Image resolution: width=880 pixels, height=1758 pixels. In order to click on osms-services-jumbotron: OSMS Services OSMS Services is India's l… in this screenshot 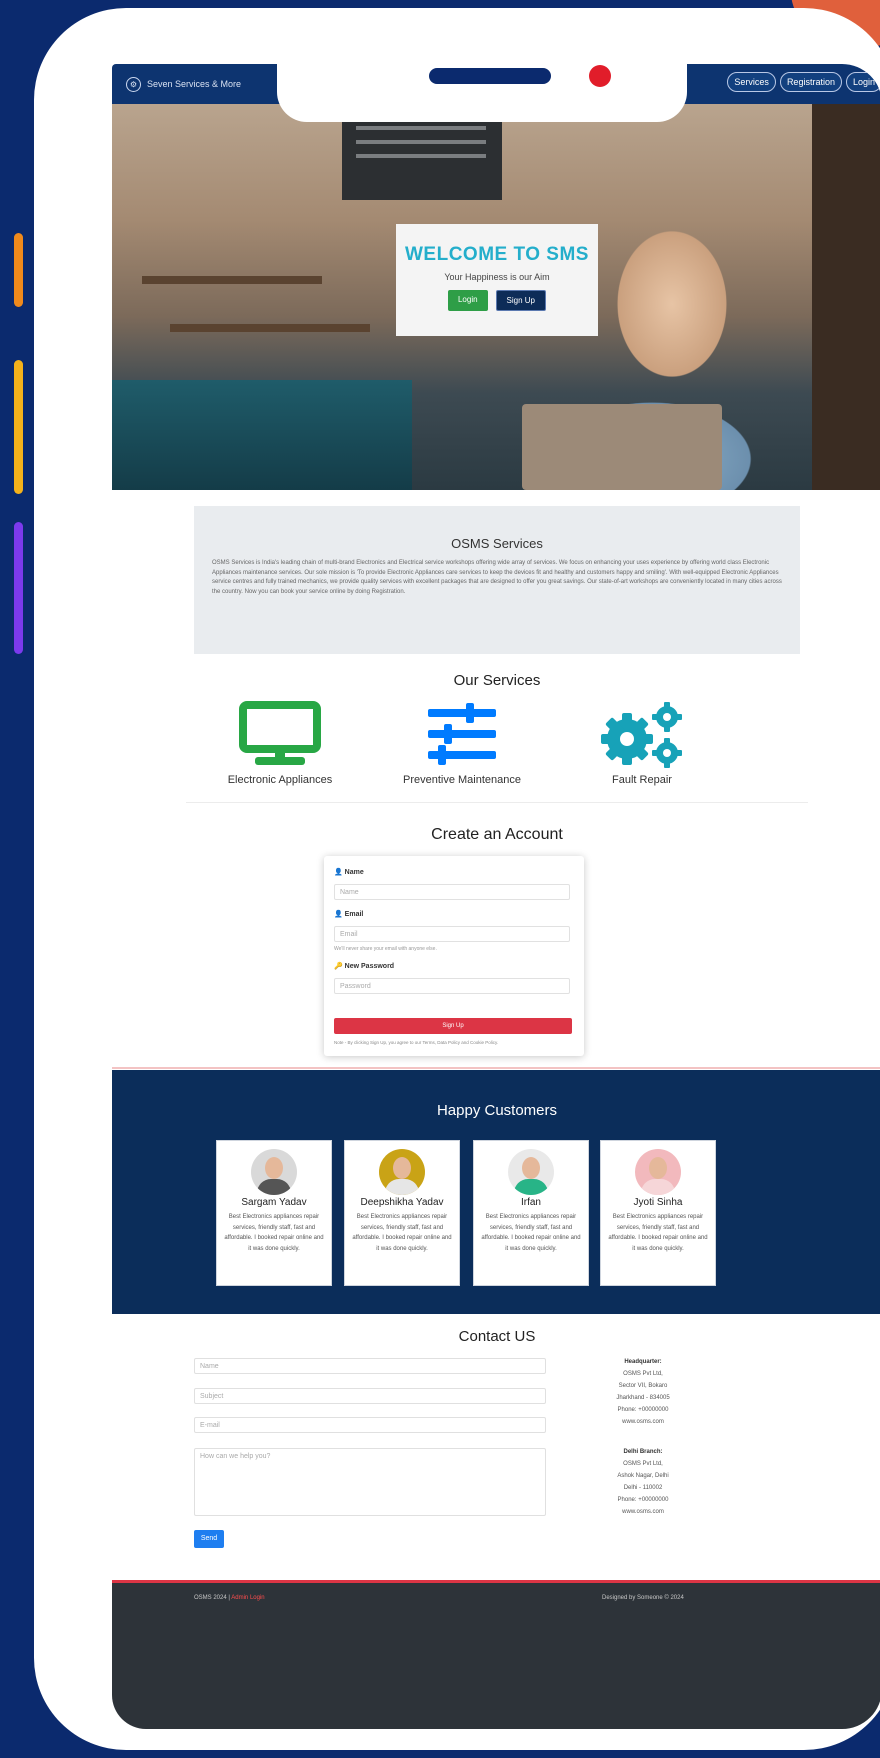, I will do `click(497, 580)`.